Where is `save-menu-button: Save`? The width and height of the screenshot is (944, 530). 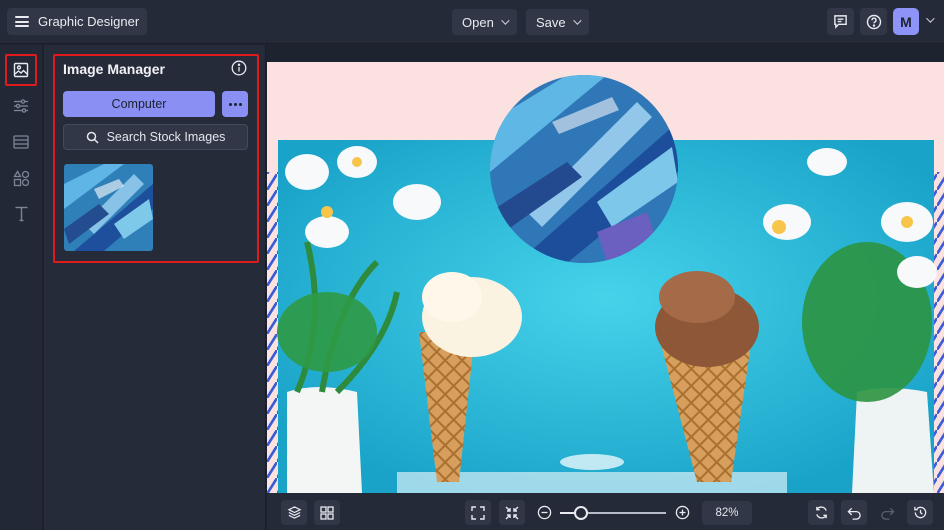 save-menu-button: Save is located at coordinates (557, 22).